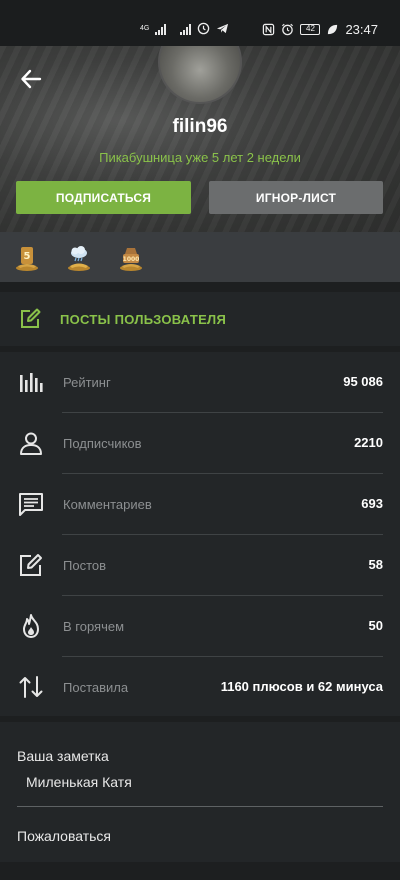 This screenshot has width=400, height=880. I want to click on stat-value: 58, so click(375, 564).